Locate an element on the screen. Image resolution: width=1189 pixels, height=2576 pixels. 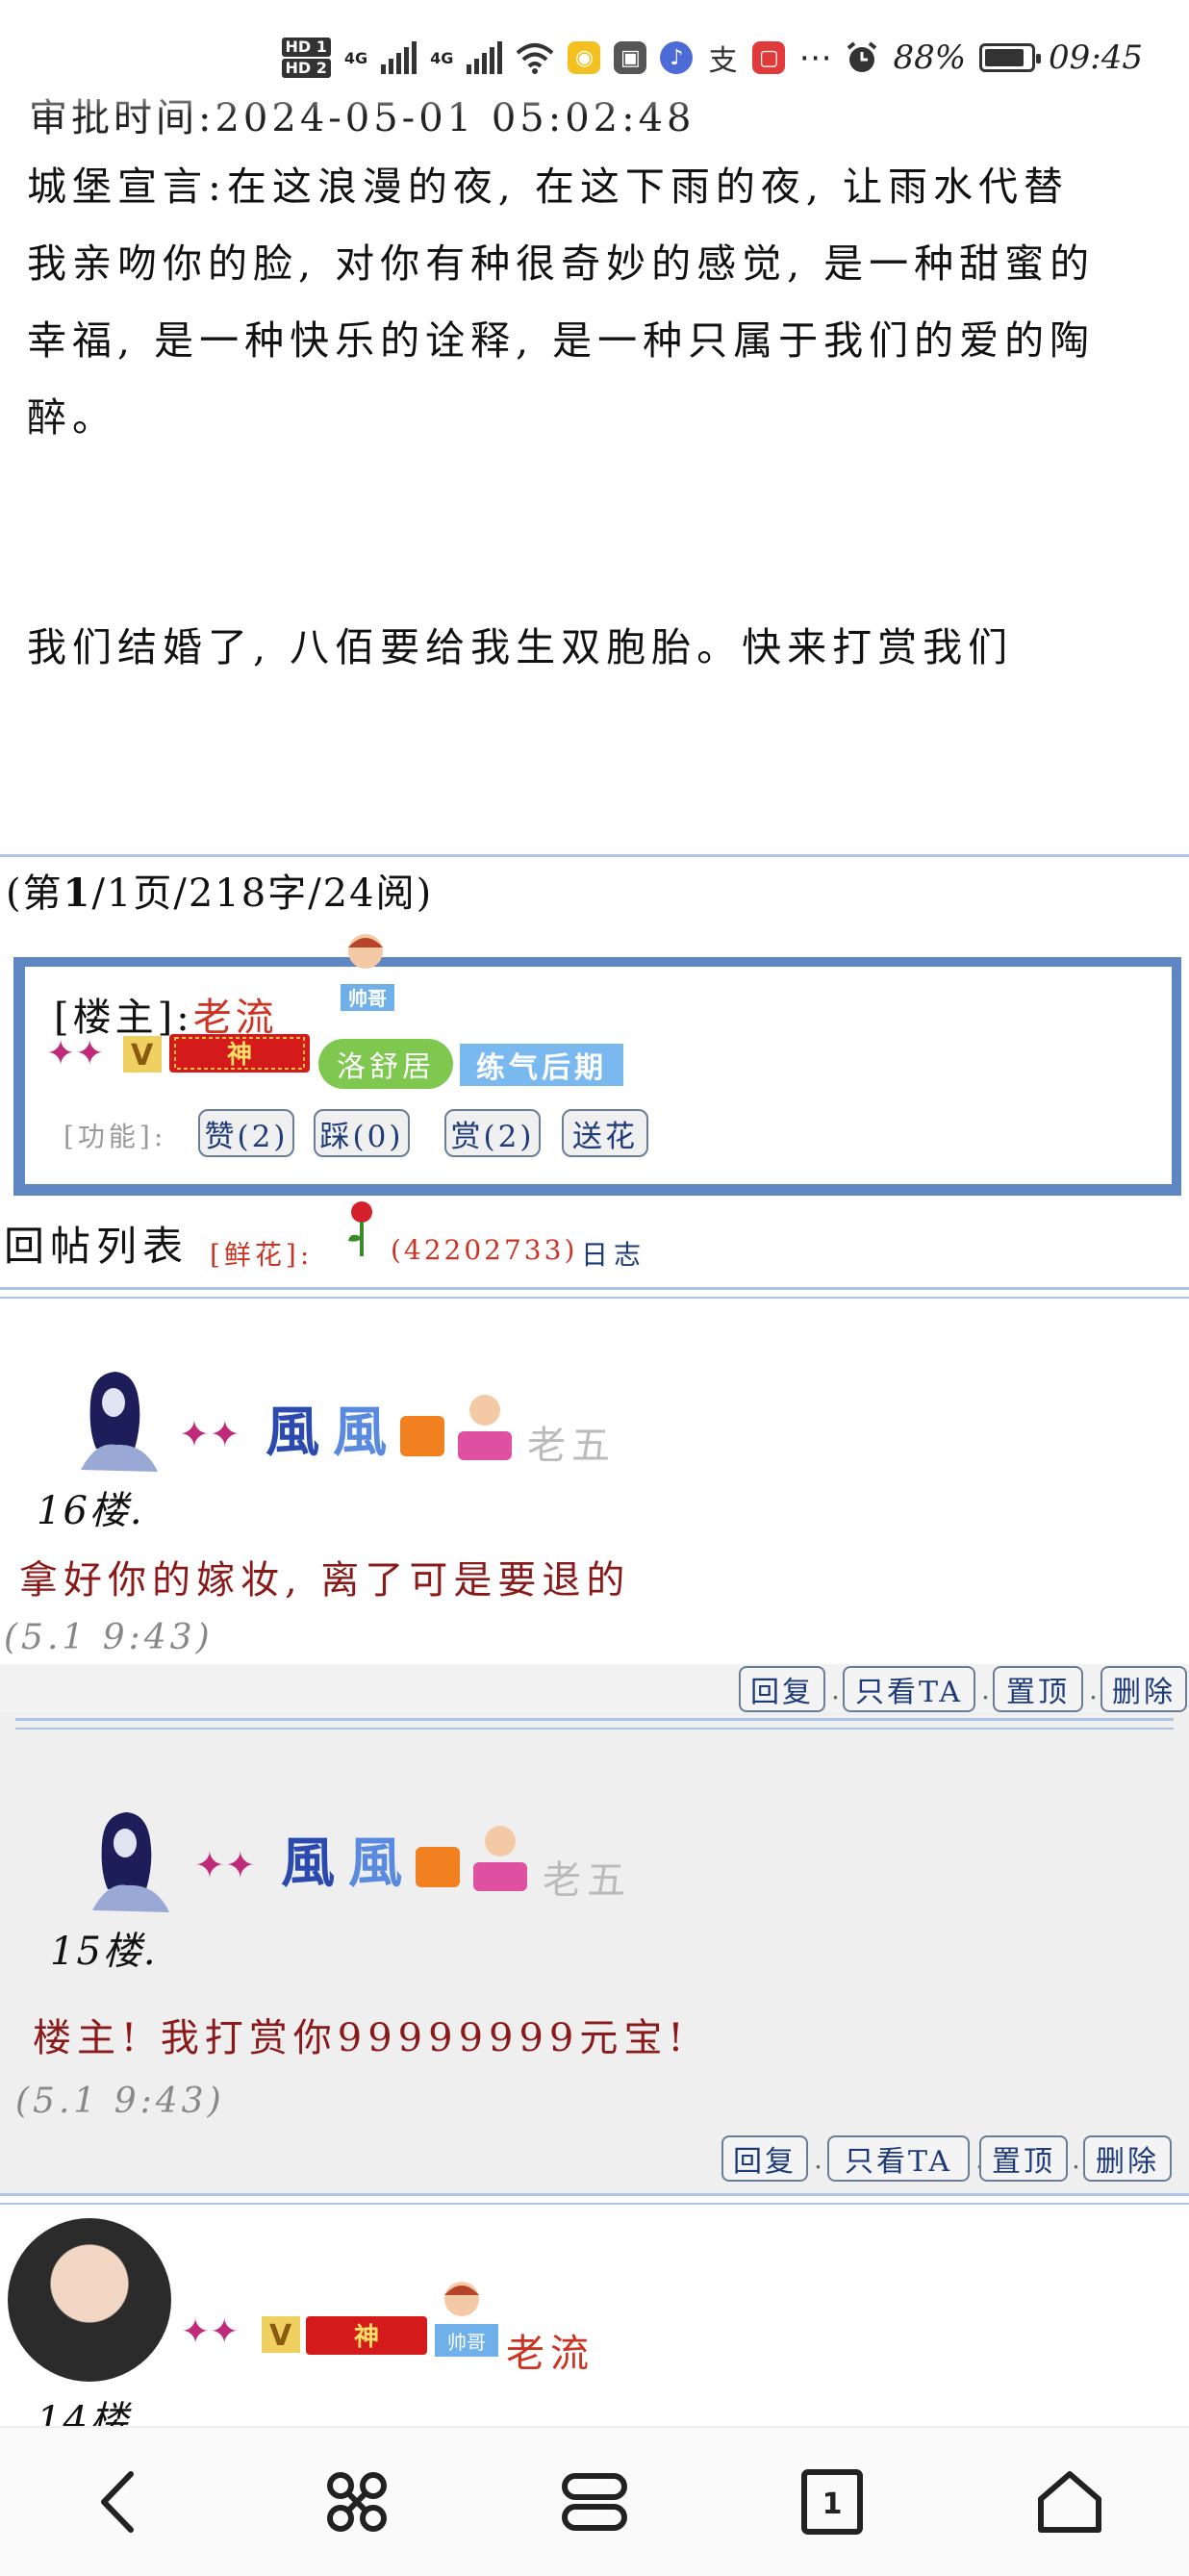
pill-green: 洛舒居 is located at coordinates (385, 1064).